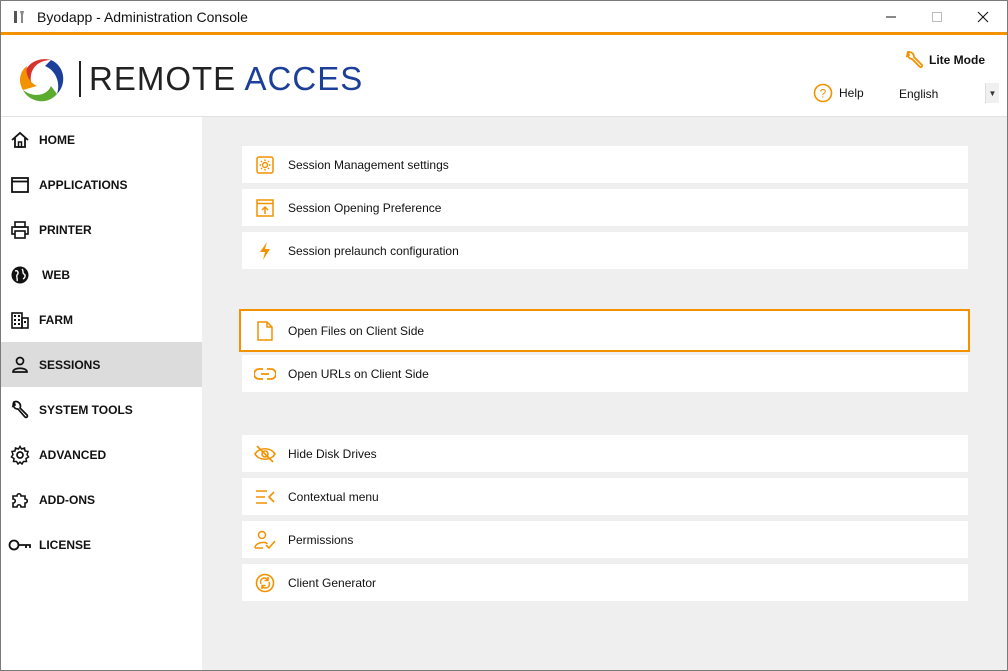  What do you see at coordinates (70, 364) in the screenshot?
I see `sidebar-item-label: SESSIONS` at bounding box center [70, 364].